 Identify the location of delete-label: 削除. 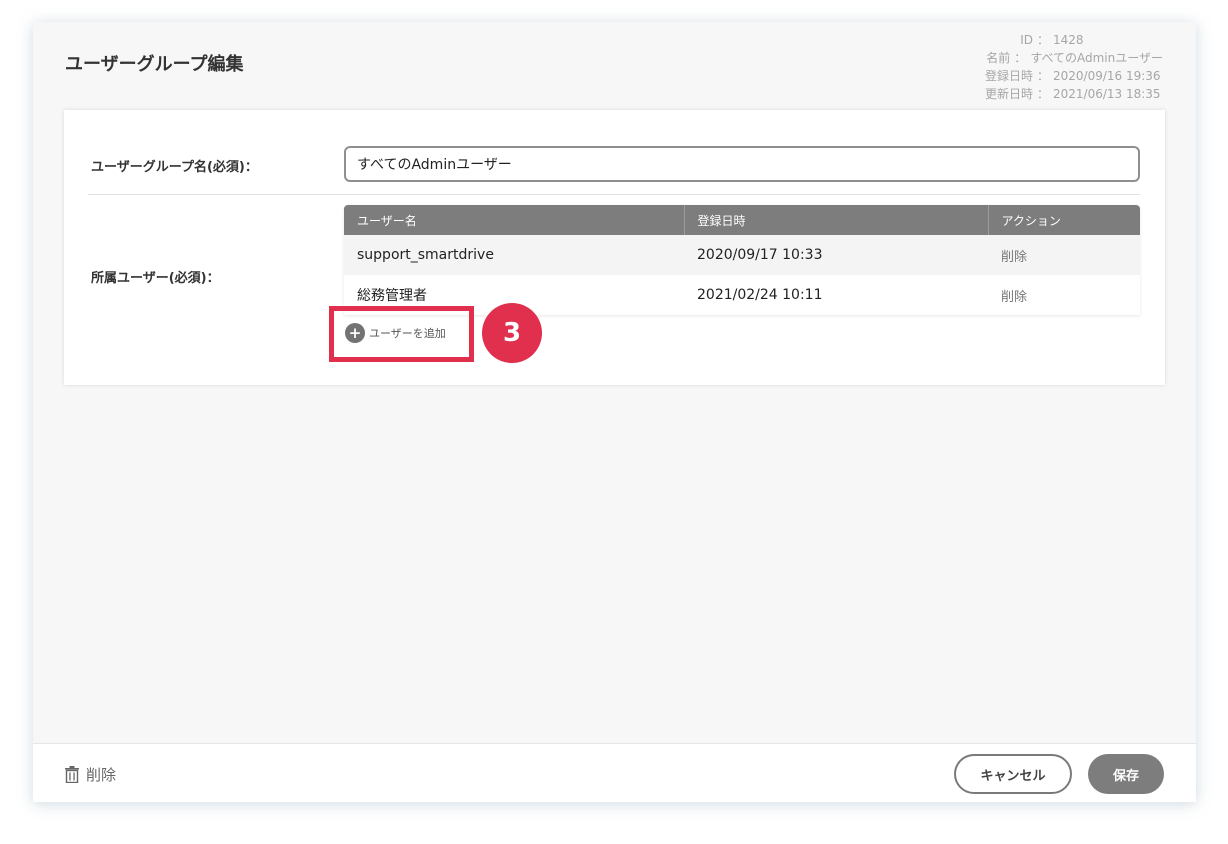
(101, 775).